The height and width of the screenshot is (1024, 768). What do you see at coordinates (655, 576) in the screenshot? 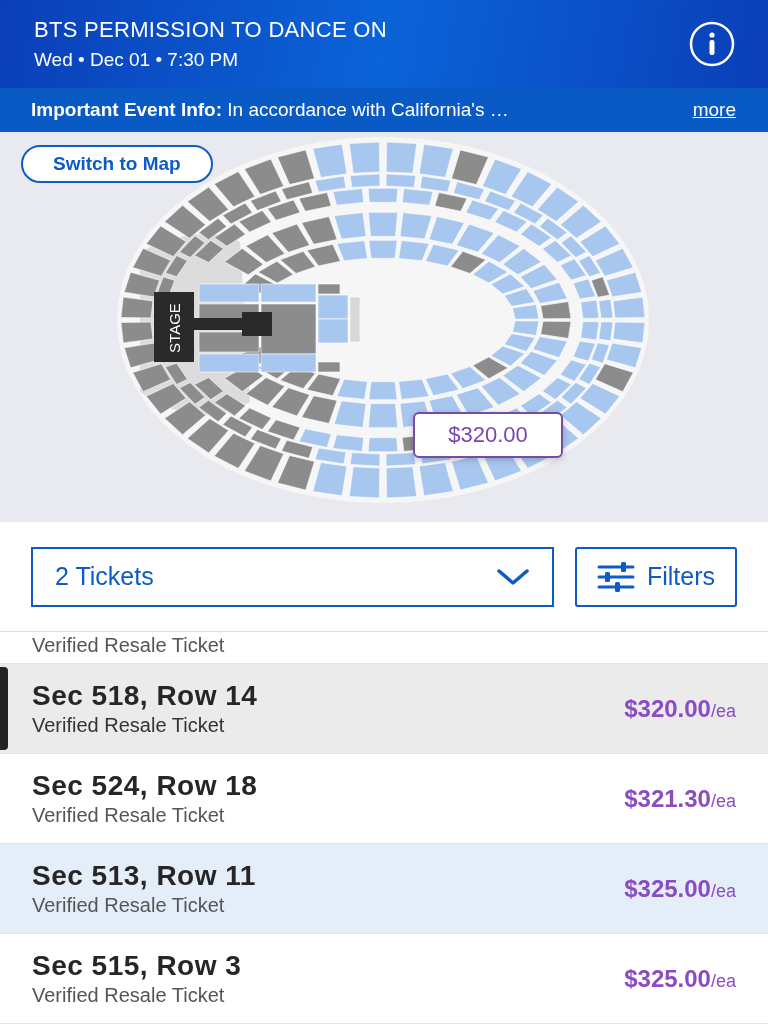
I see `filters-button: Filters` at bounding box center [655, 576].